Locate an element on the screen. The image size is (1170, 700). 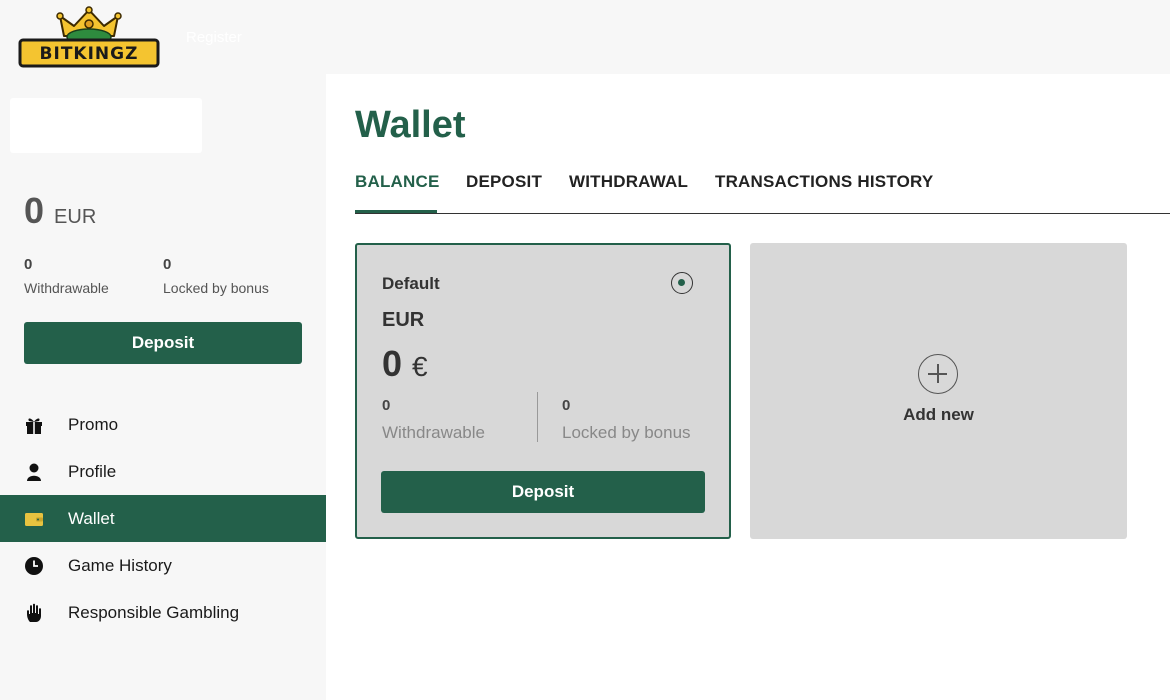
sidebar-item-promo: Promo is located at coordinates (163, 424).